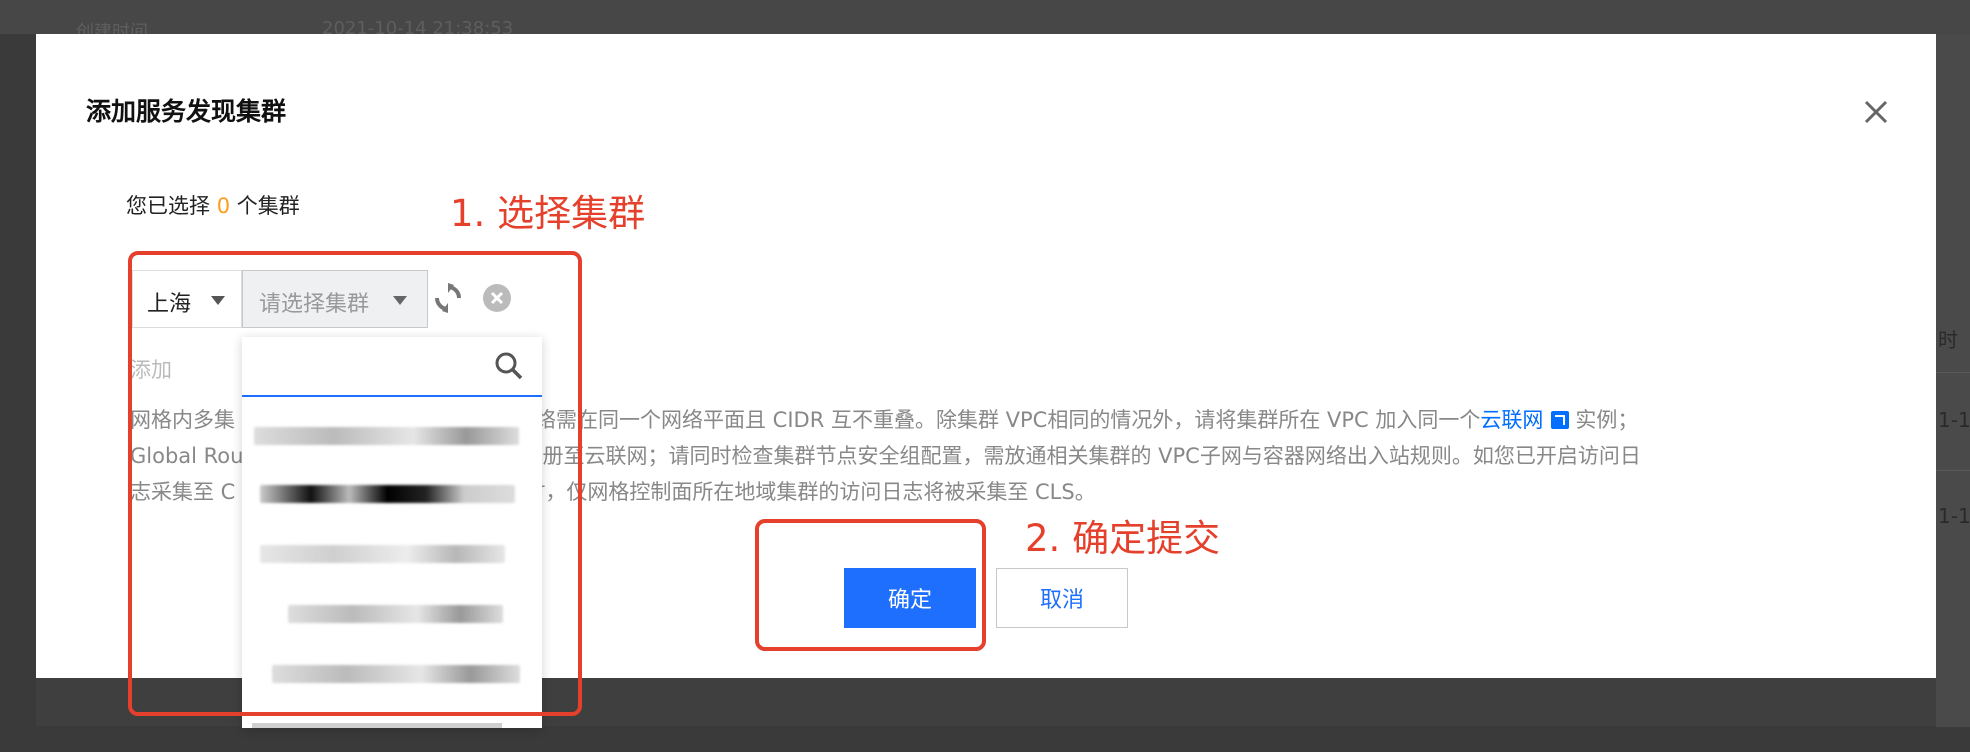 The width and height of the screenshot is (1970, 752). What do you see at coordinates (355, 483) in the screenshot?
I see `annotation-box-select` at bounding box center [355, 483].